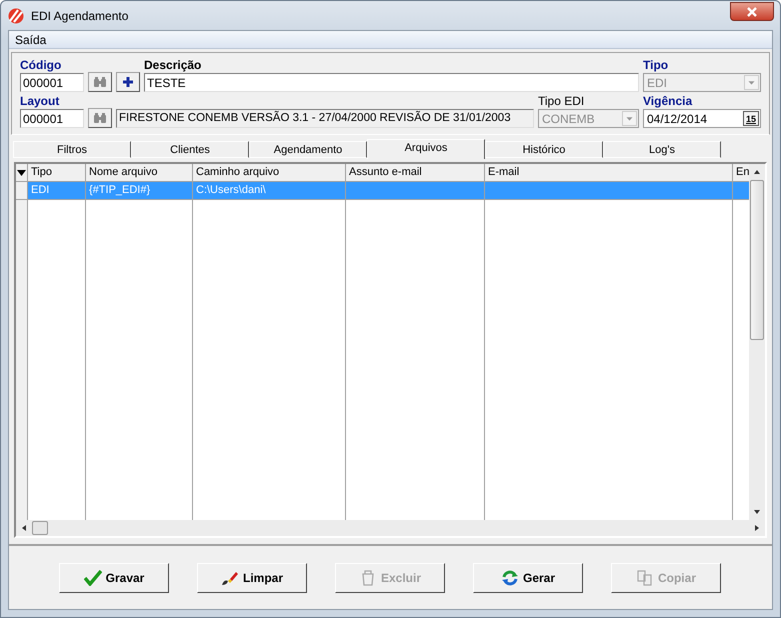 The width and height of the screenshot is (781, 618). What do you see at coordinates (509, 578) in the screenshot?
I see `refresh-icon` at bounding box center [509, 578].